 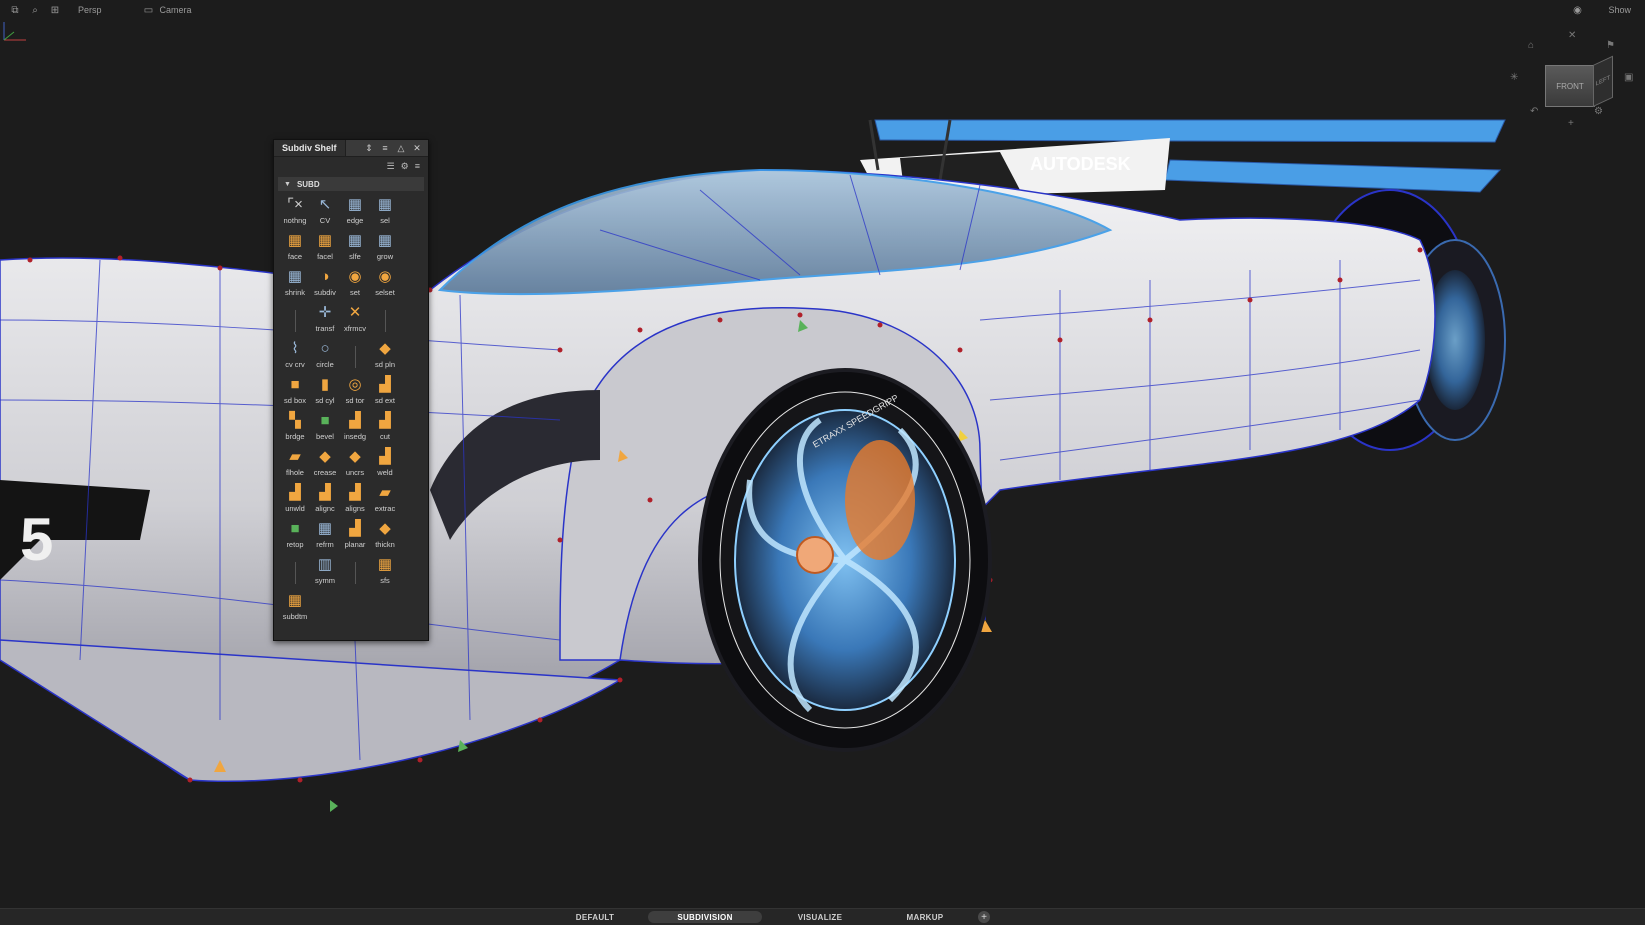 I want to click on tool-sd-ext: ▟ sd ext, so click(x=385, y=393).